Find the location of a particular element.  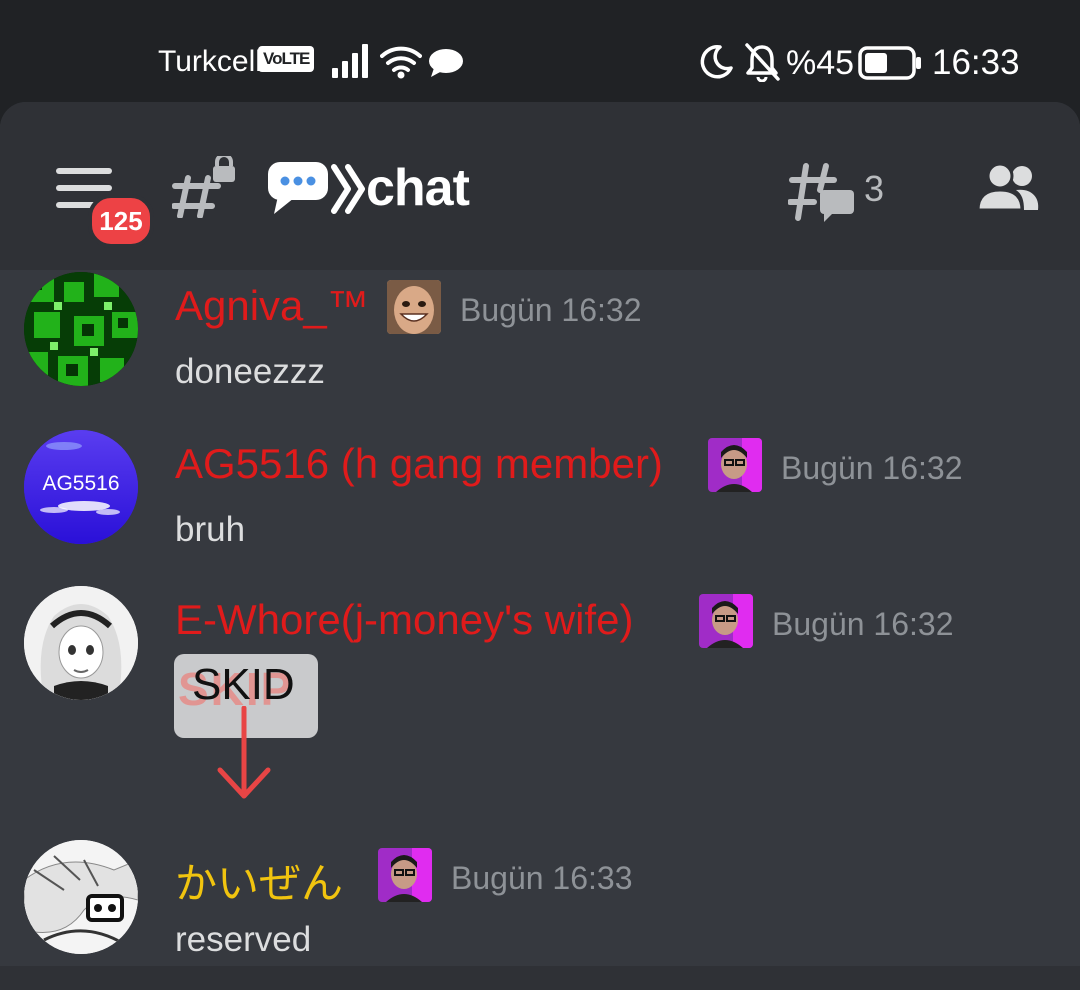

channel-title: chat is located at coordinates (418, 188).